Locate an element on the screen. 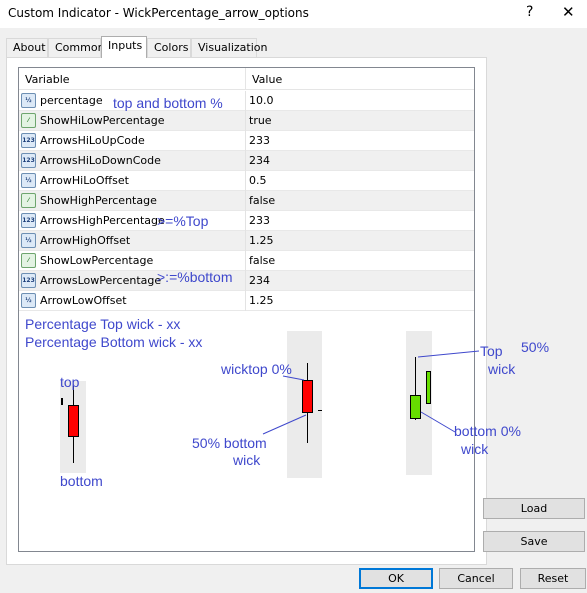 Image resolution: width=587 pixels, height=593 pixels. leader-line-top is located at coordinates (448, 354).